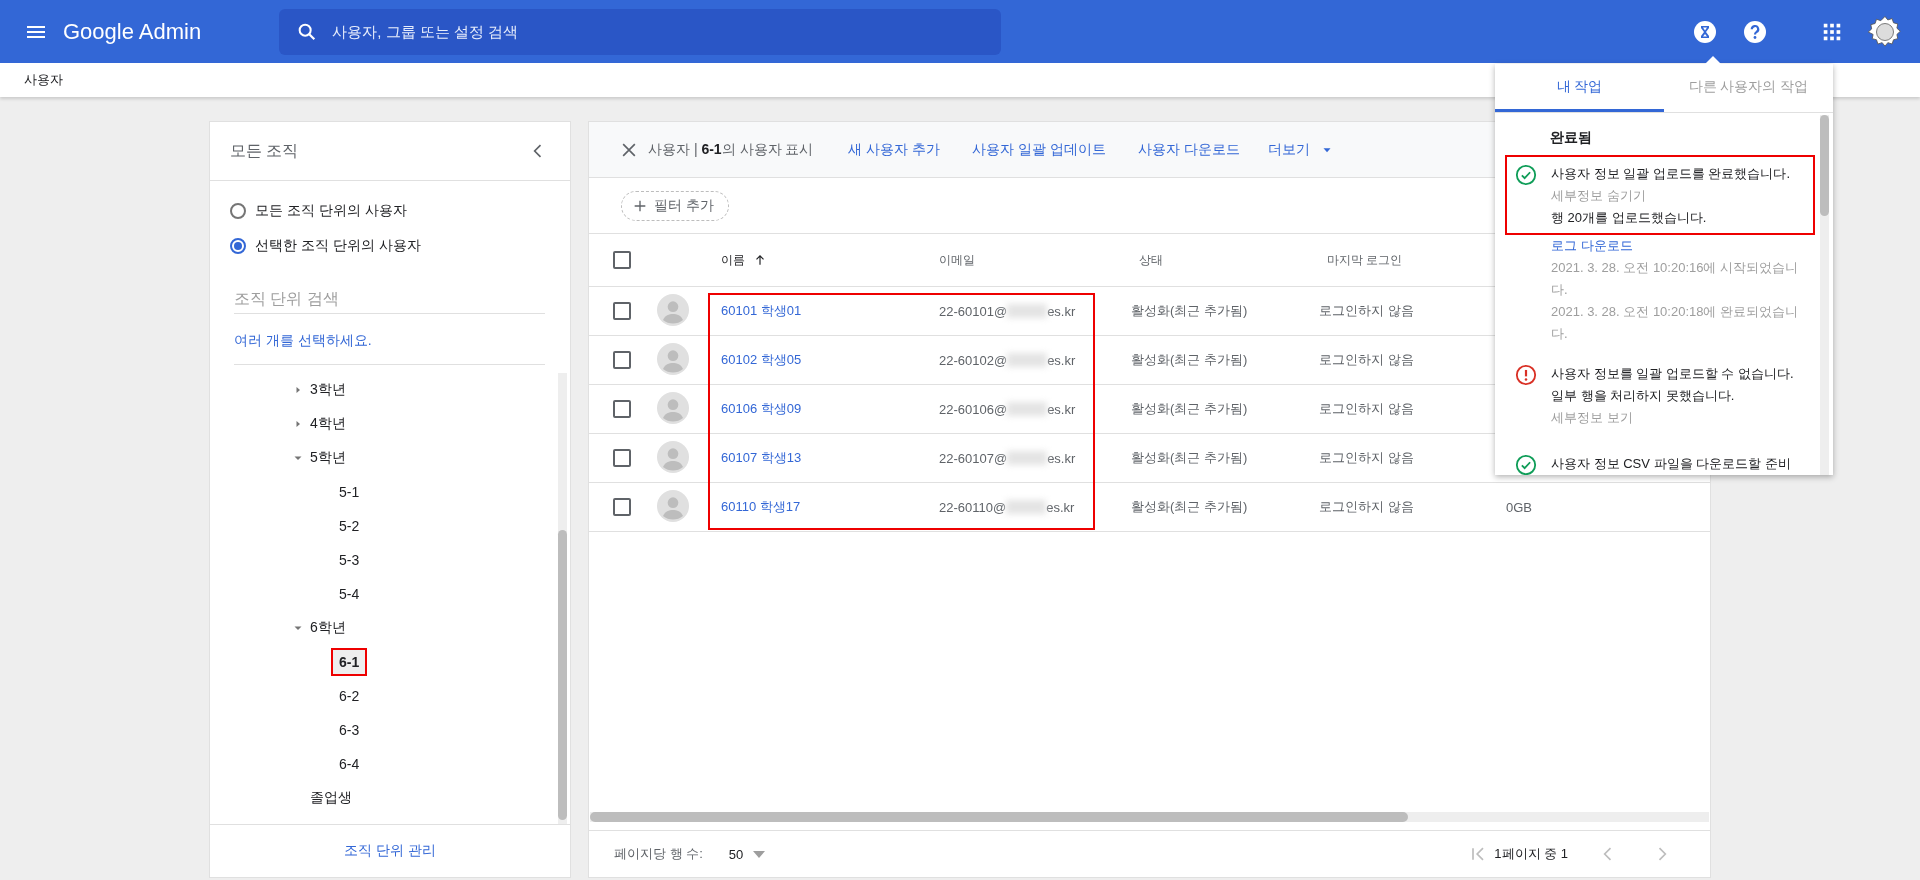 This screenshot has width=1920, height=880. What do you see at coordinates (733, 260) in the screenshot?
I see `column-header: 이름` at bounding box center [733, 260].